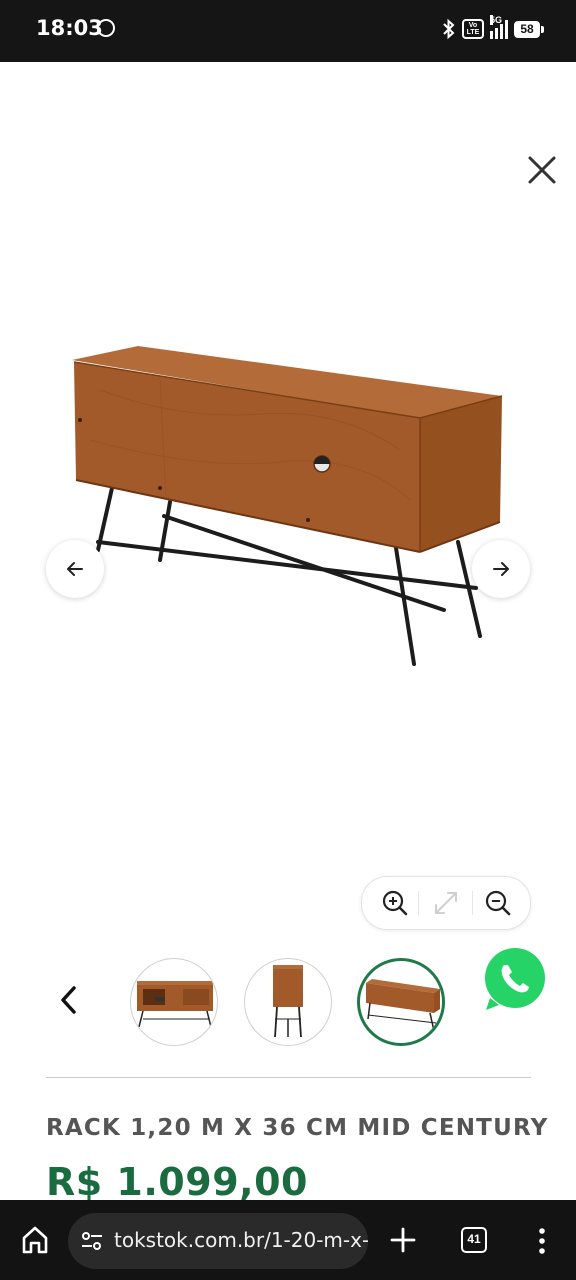 The image size is (576, 1280). What do you see at coordinates (498, 903) in the screenshot?
I see `zoom-out-icon` at bounding box center [498, 903].